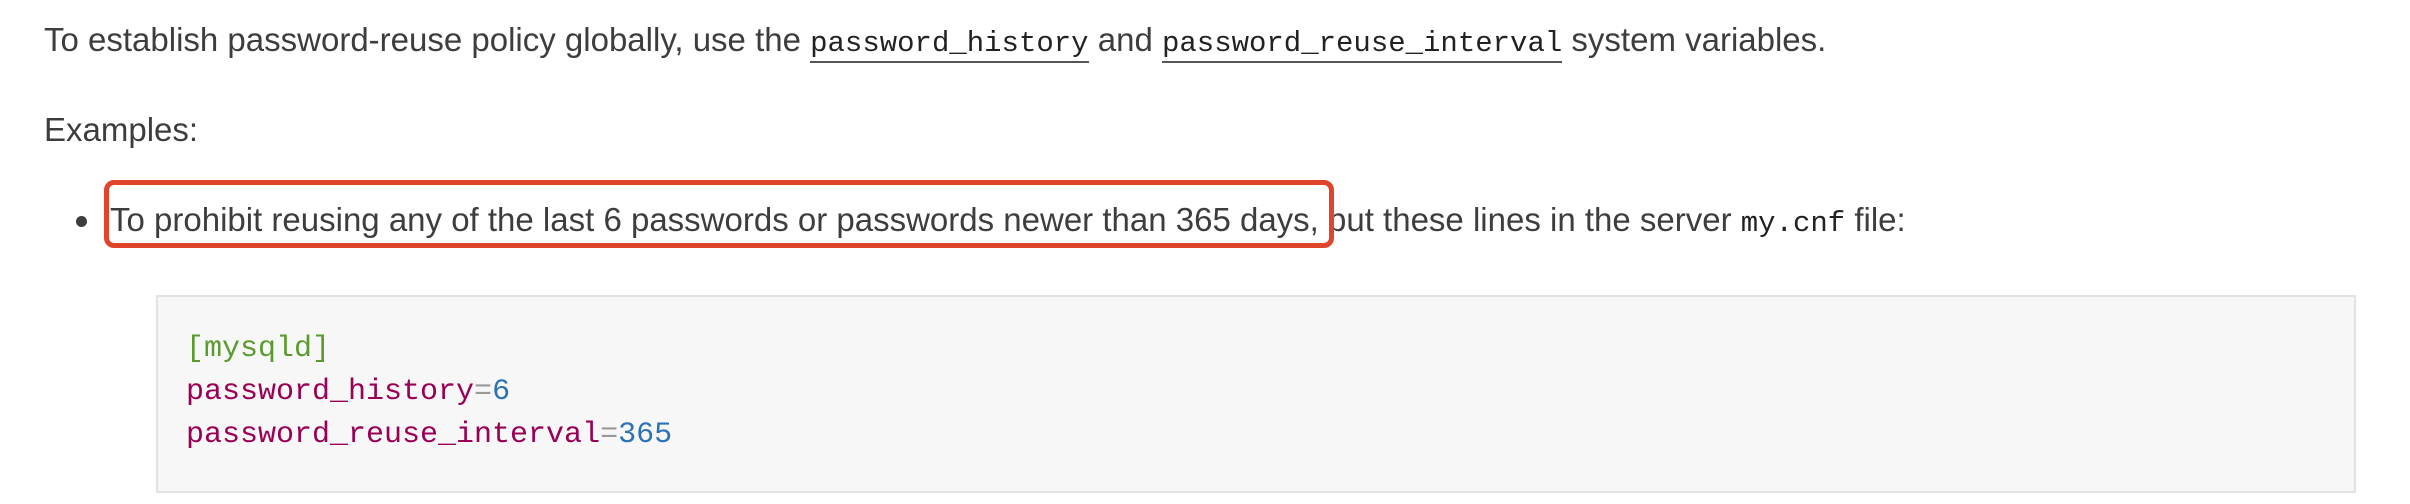  What do you see at coordinates (81, 221) in the screenshot?
I see `bullet-icon` at bounding box center [81, 221].